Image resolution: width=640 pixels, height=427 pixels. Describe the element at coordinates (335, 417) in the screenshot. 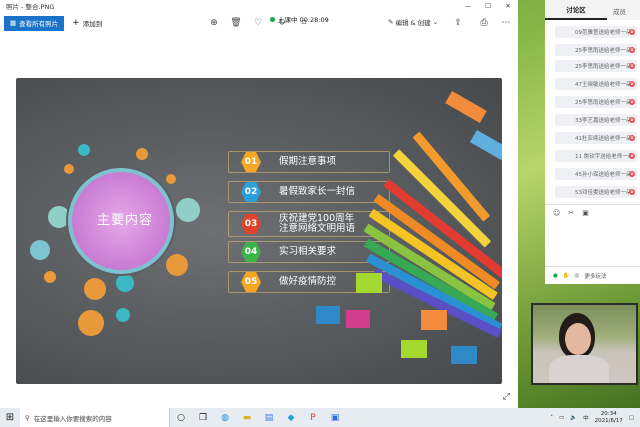

I see `photos-app-icon: ▣` at that location.